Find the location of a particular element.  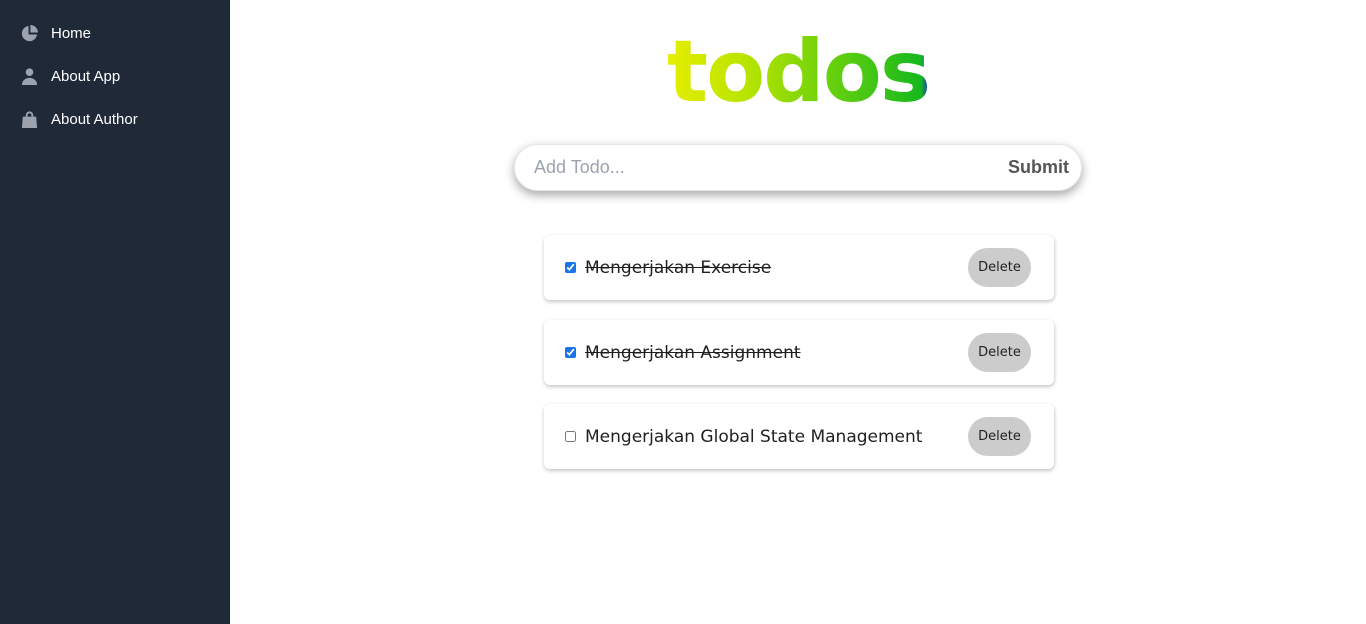

user-icon is located at coordinates (29, 77).